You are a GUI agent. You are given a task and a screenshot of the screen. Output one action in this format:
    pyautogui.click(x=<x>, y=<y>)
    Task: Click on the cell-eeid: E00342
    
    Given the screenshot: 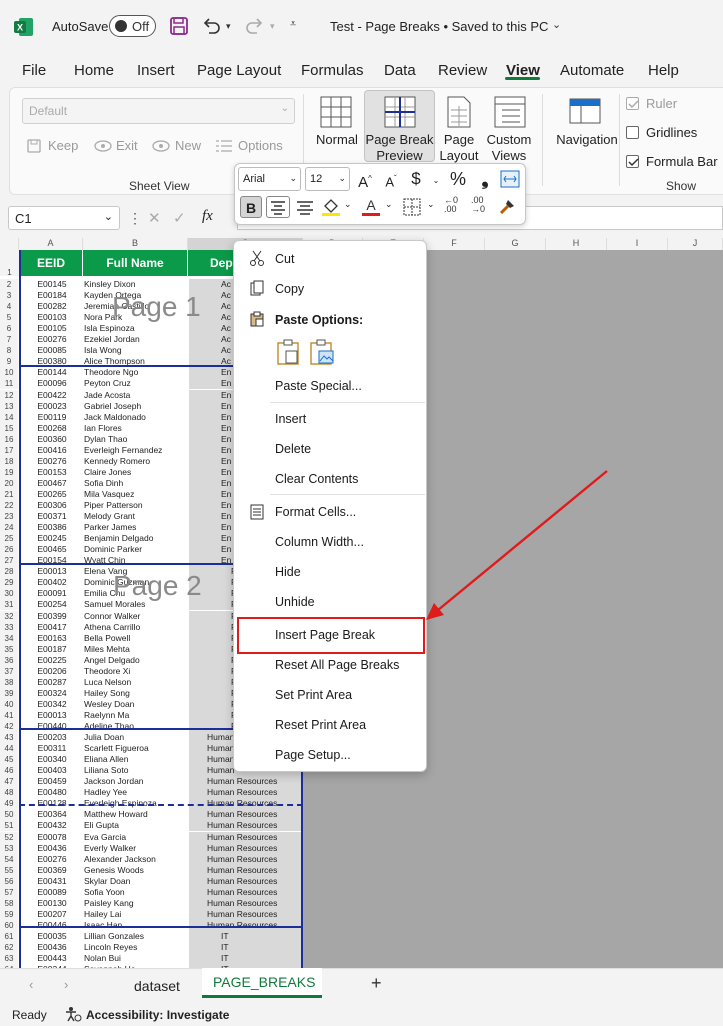 What is the action you would take?
    pyautogui.click(x=52, y=704)
    